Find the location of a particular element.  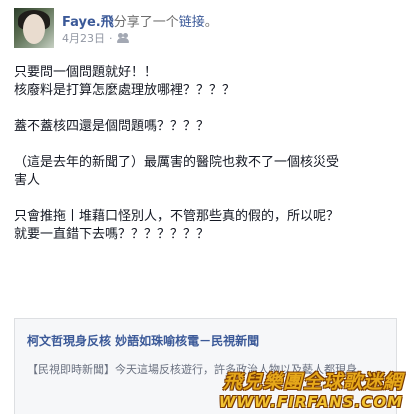

body-line: 核廢料是打算怎麼處理放哪裡？？？？ is located at coordinates (125, 90).